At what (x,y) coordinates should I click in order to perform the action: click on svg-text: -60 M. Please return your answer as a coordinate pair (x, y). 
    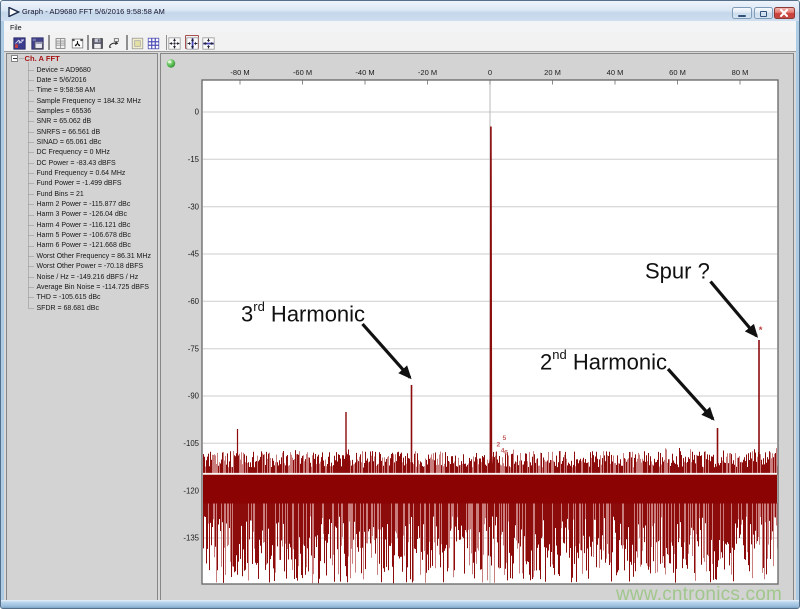
    Looking at the image, I should click on (302, 72).